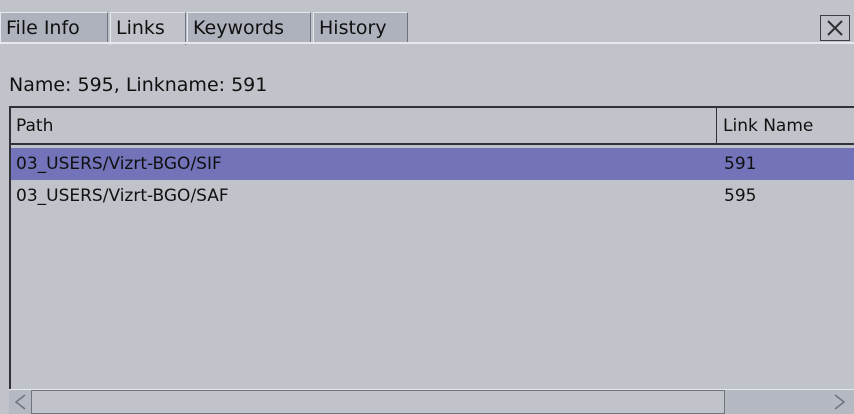 This screenshot has width=854, height=414. What do you see at coordinates (786, 125) in the screenshot?
I see `column-header-link-name: Link Name` at bounding box center [786, 125].